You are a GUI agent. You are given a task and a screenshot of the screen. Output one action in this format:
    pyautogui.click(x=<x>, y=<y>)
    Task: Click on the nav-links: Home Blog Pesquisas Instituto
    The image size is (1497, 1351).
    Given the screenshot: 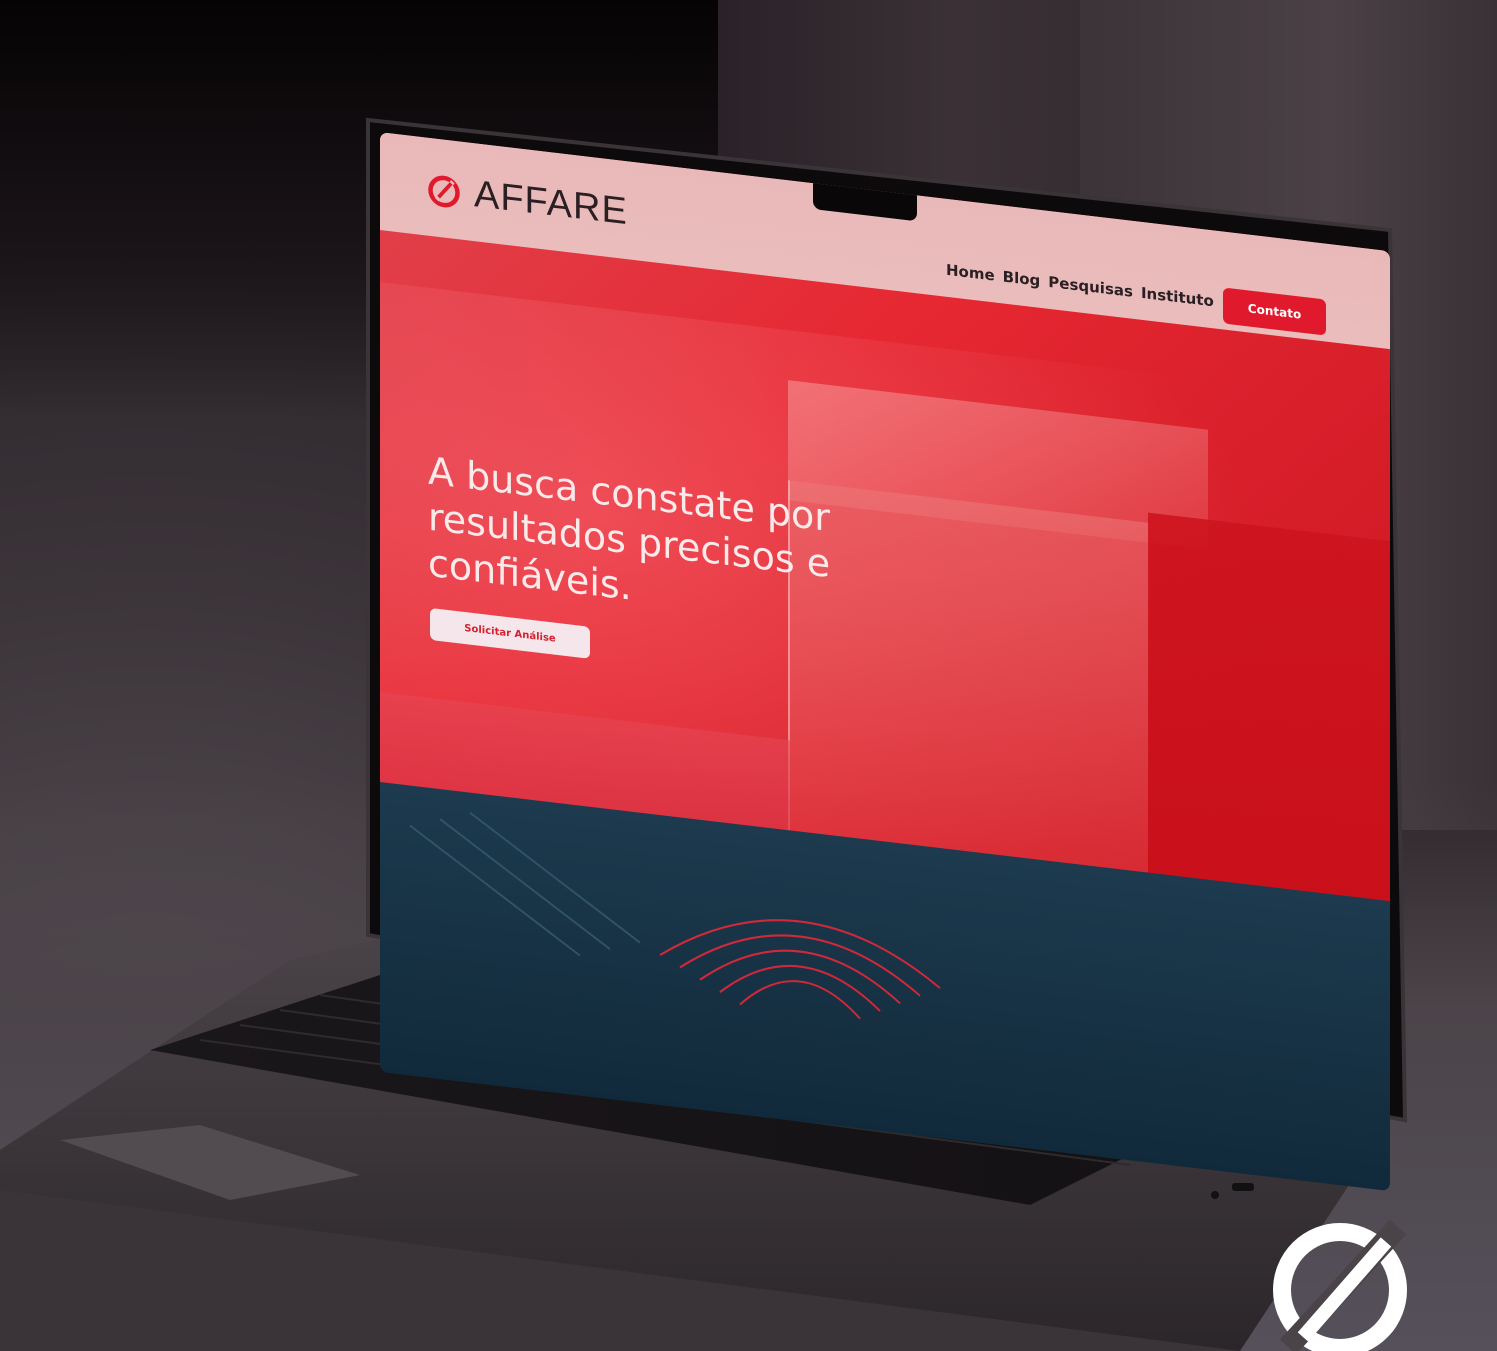 What is the action you would take?
    pyautogui.click(x=1080, y=286)
    